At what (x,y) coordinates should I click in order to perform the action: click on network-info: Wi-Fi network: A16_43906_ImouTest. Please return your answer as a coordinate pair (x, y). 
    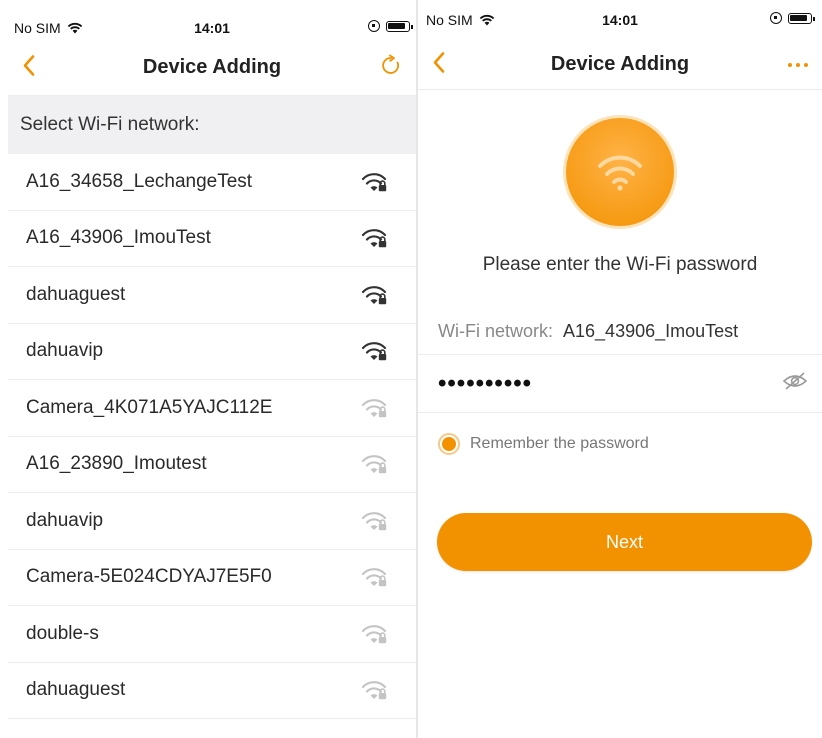
    Looking at the image, I should click on (630, 331).